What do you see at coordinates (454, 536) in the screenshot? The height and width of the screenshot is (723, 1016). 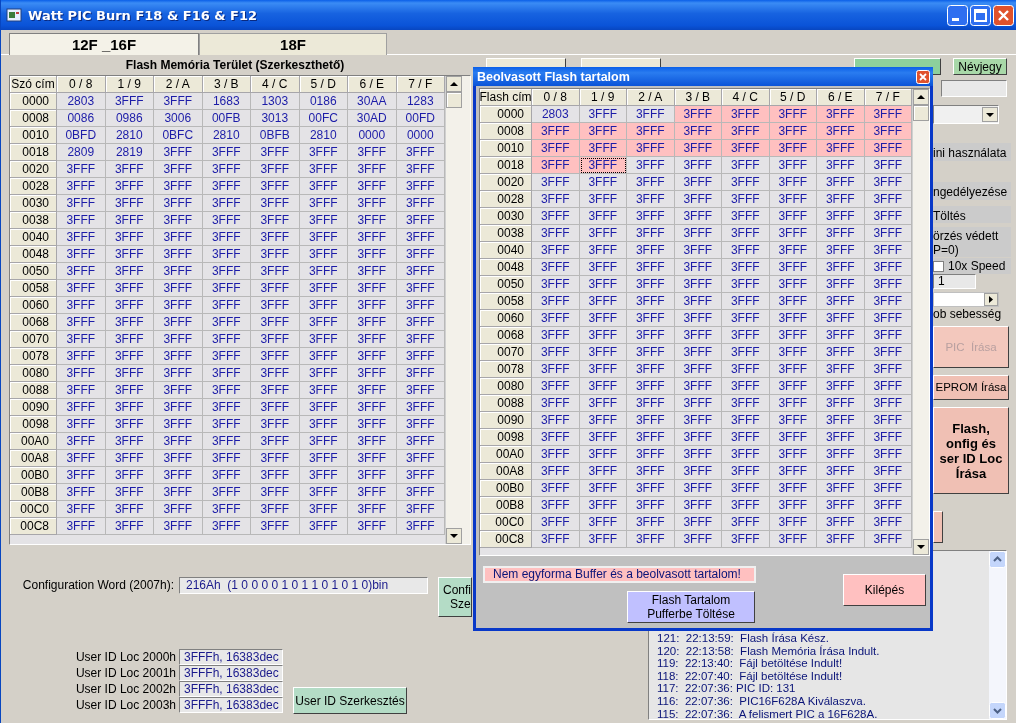 I see `scroll-down-button` at bounding box center [454, 536].